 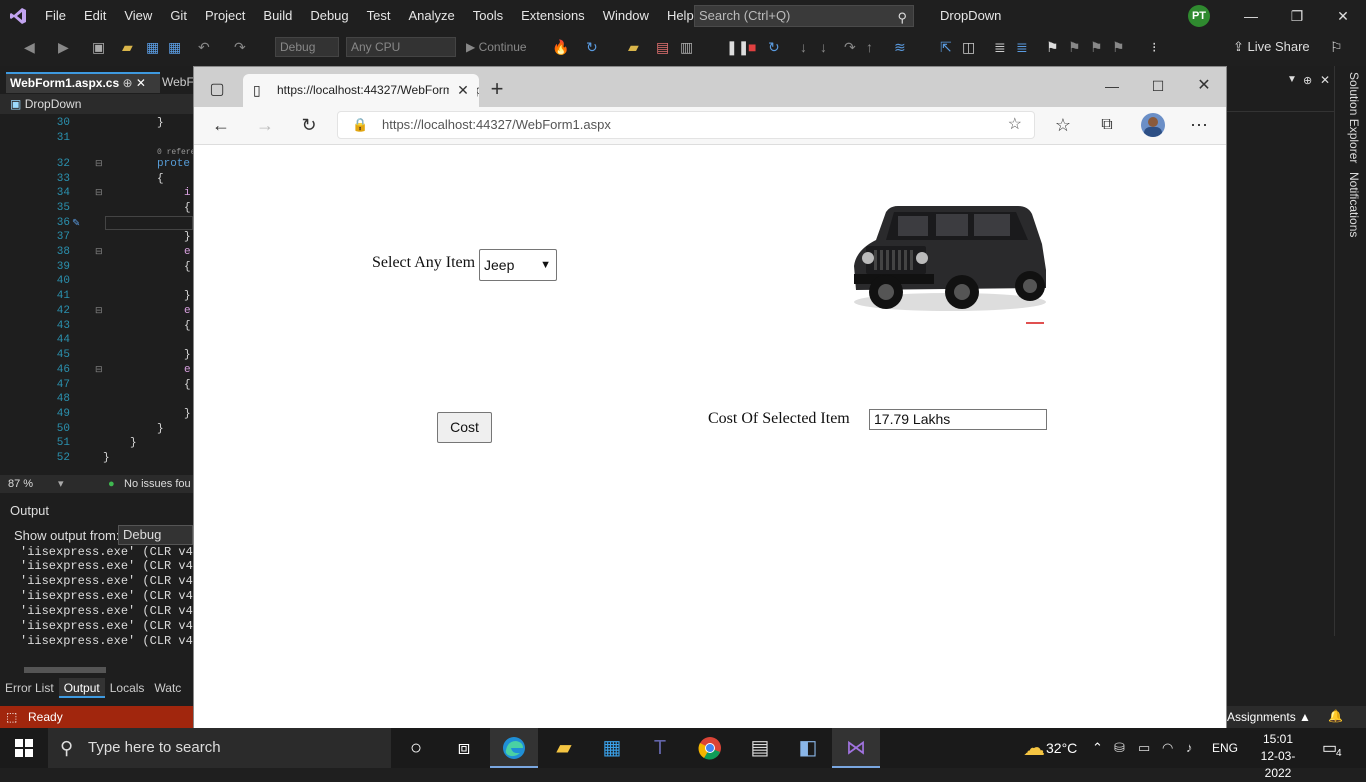 What do you see at coordinates (309, 125) in the screenshot?
I see `reload-icon: ↻` at bounding box center [309, 125].